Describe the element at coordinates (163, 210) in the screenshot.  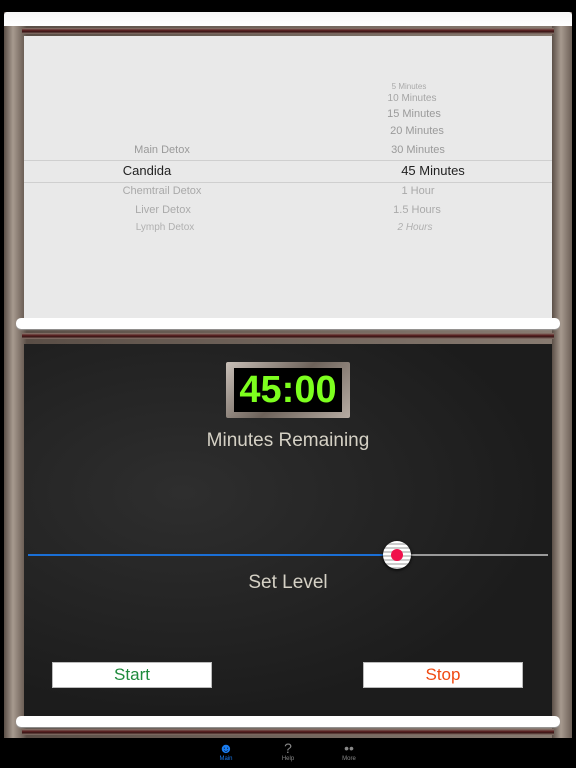
I see `program-option: Liver Detox` at that location.